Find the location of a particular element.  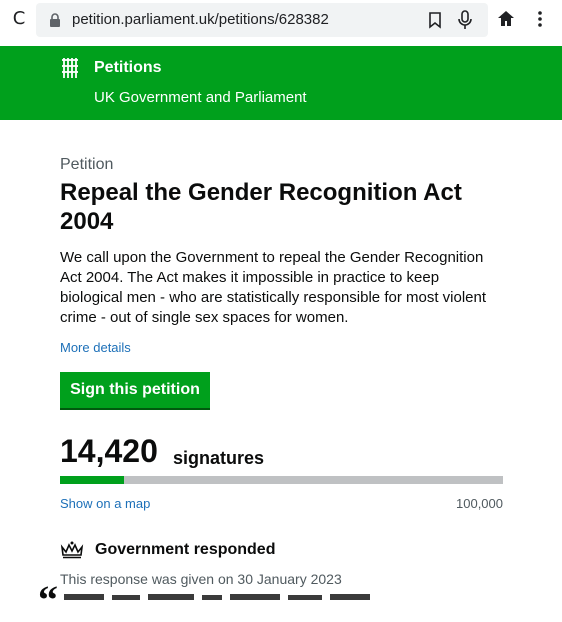

more-menu-icon is located at coordinates (540, 19).